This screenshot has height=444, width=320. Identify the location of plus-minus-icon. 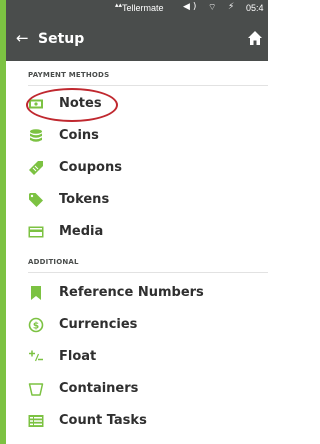
(36, 356).